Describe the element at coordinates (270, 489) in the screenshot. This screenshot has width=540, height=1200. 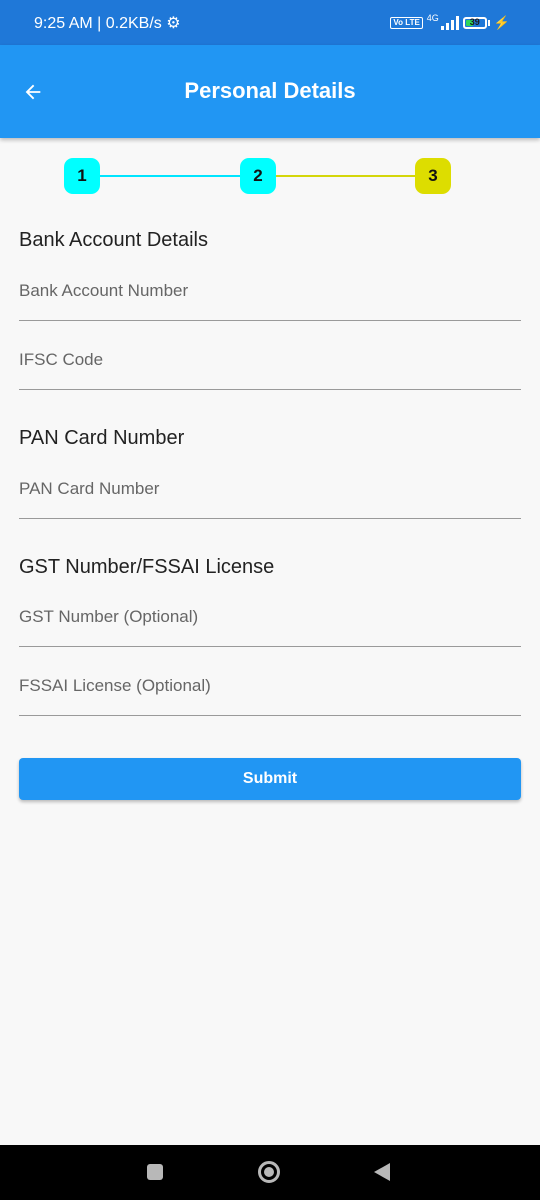
I see `pan-input` at that location.